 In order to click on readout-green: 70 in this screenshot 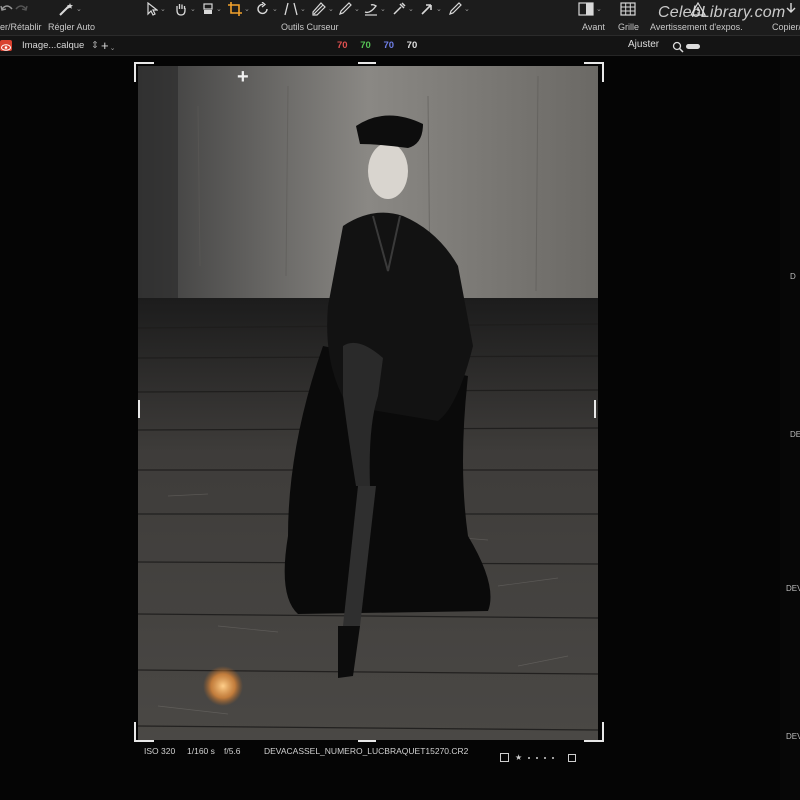, I will do `click(365, 45)`.